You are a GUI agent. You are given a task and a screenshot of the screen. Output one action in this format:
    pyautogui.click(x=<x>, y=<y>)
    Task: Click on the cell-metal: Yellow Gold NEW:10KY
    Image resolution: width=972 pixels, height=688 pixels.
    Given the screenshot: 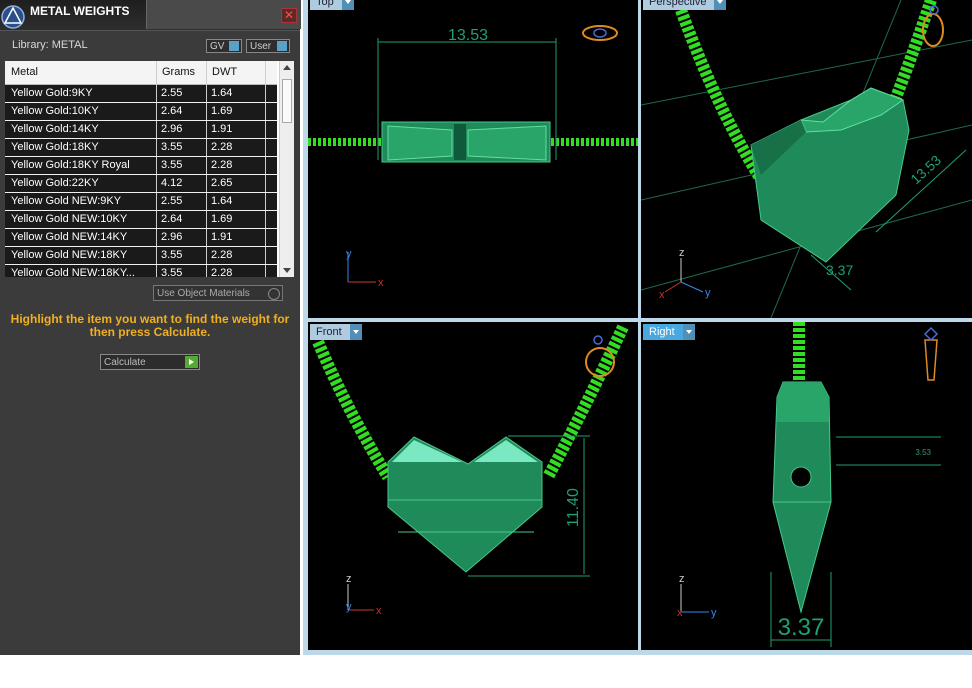 What is the action you would take?
    pyautogui.click(x=69, y=219)
    